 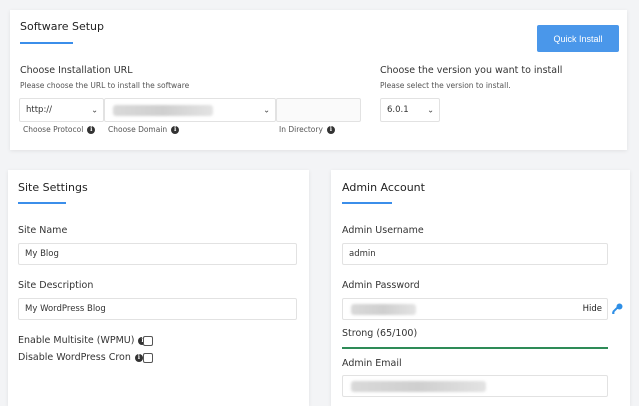 I want to click on cron-label: Disable WordPress Cron i, so click(x=80, y=357).